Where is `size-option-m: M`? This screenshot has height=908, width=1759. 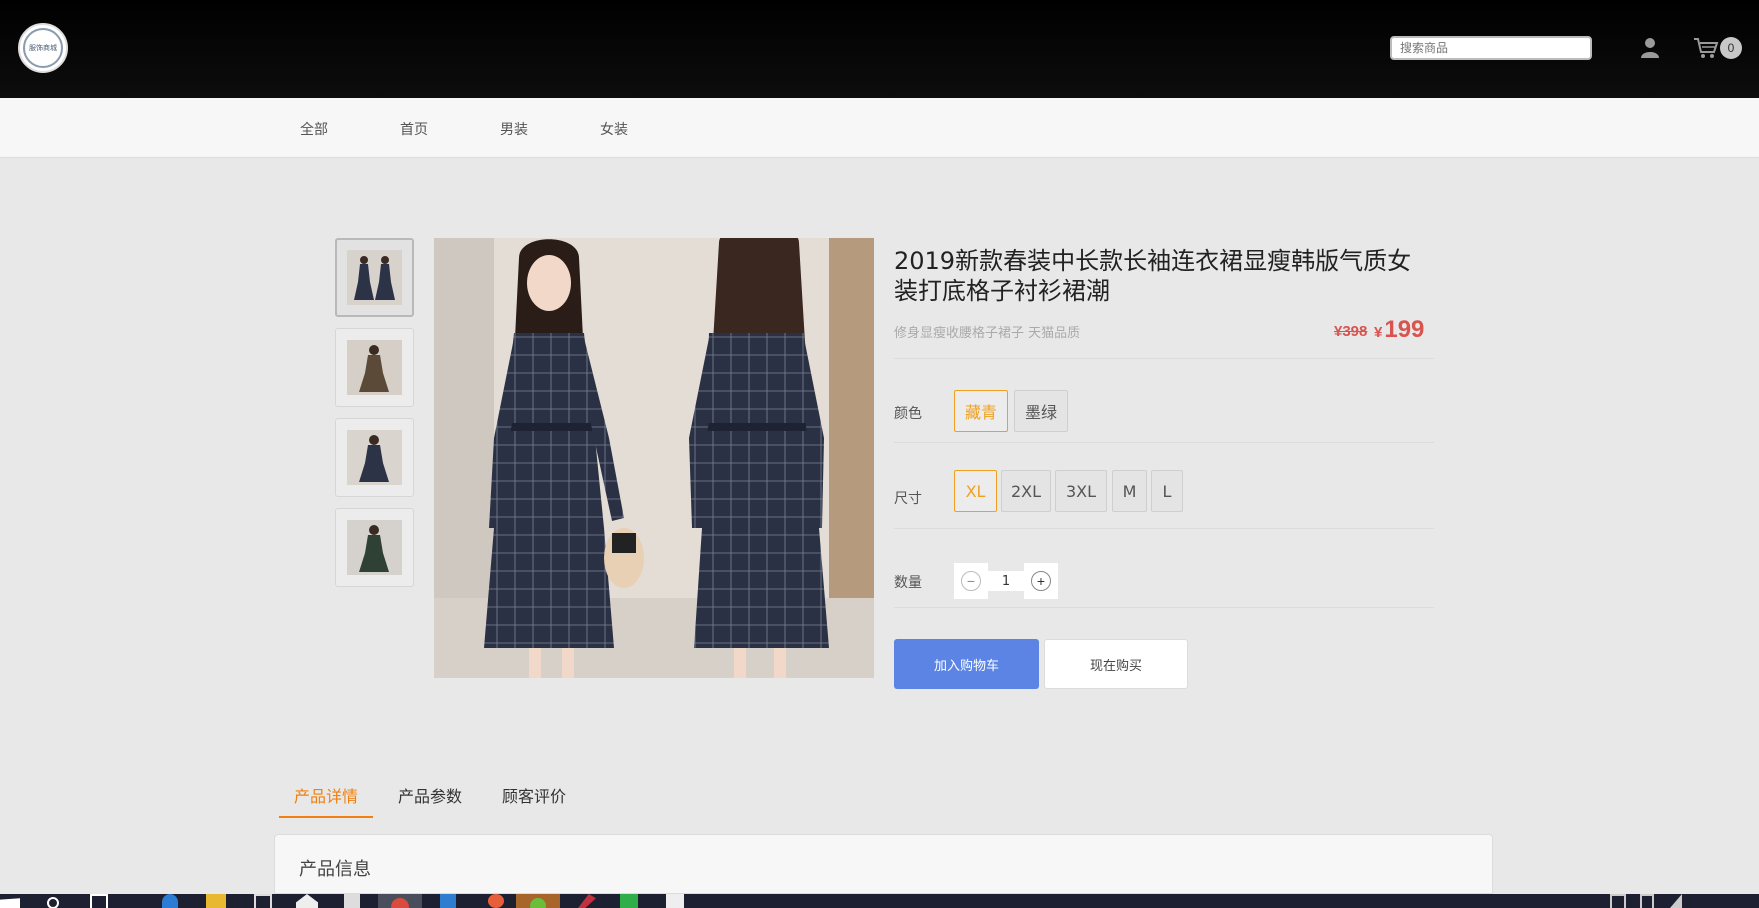
size-option-m: M is located at coordinates (1129, 491).